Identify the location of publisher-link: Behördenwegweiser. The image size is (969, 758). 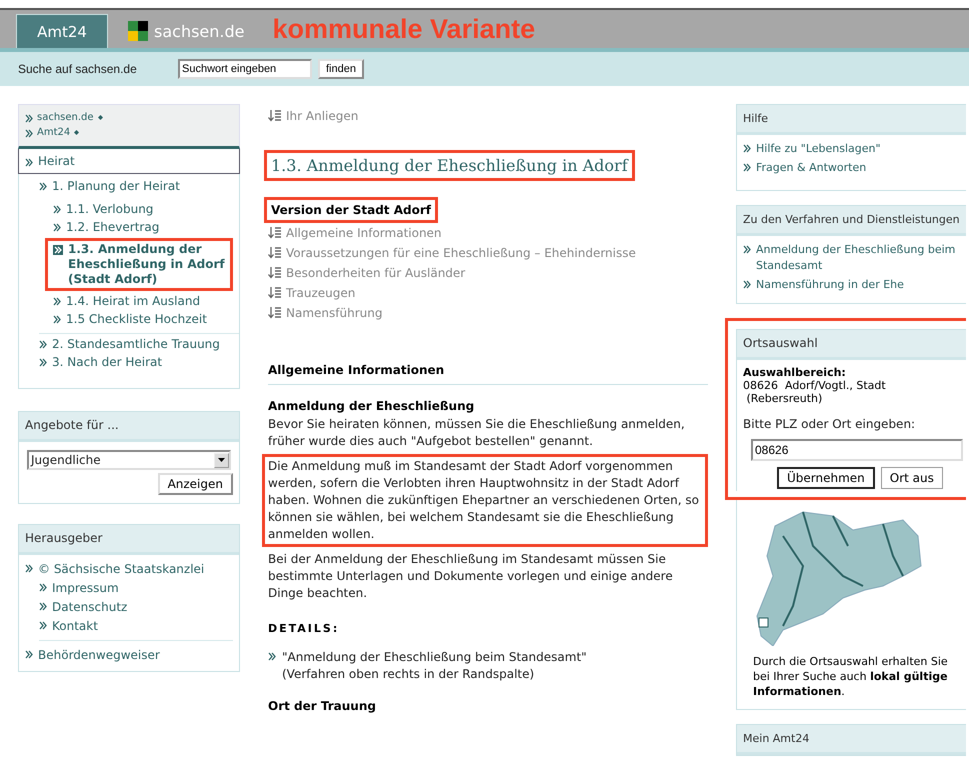
(129, 655).